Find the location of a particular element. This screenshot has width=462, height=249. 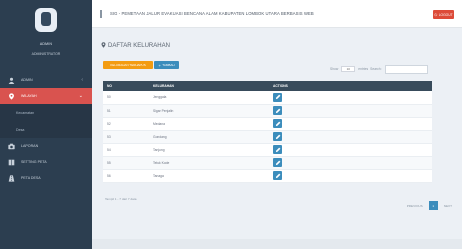

cell-kelurahan: Sigar Penjalin is located at coordinates (163, 110).